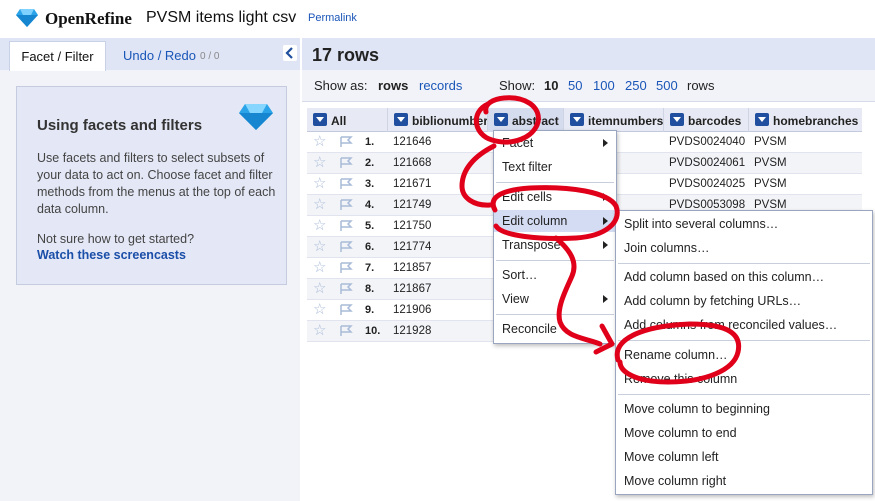 Image resolution: width=875 pixels, height=501 pixels. Describe the element at coordinates (159, 55) in the screenshot. I see `tab-undo-redo: Undo / Redo` at that location.